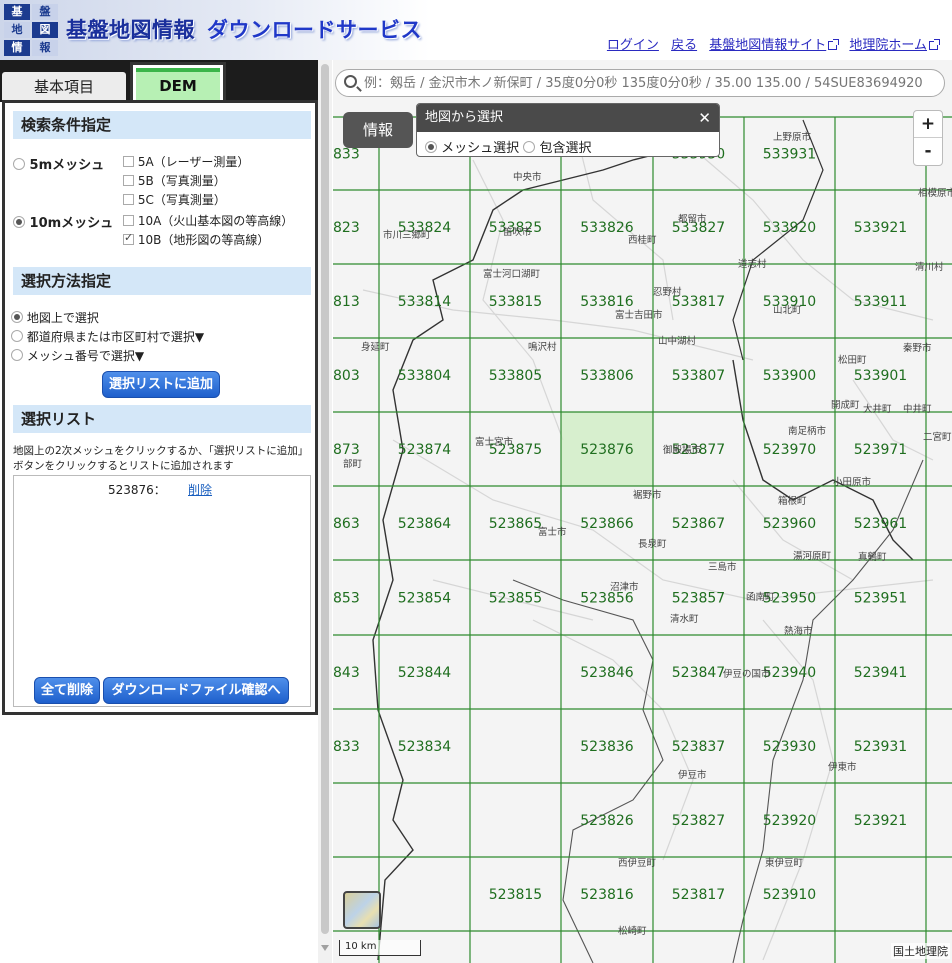  I want to click on mesh-code-label: 523931, so click(880, 747).